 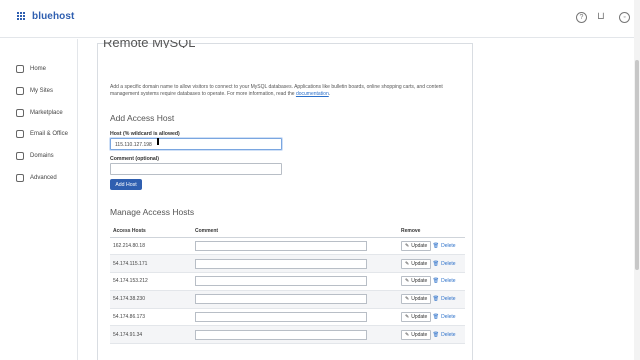 I want to click on bluehost-logo: bluehost, so click(x=45, y=16).